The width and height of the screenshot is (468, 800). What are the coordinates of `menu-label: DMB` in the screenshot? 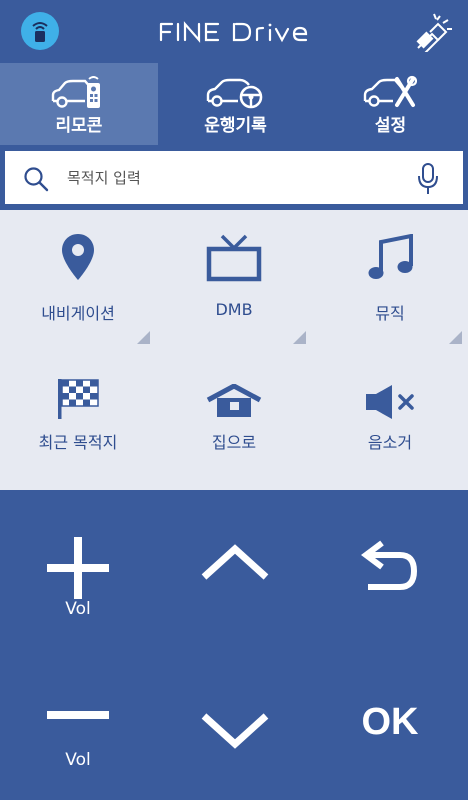 It's located at (234, 309).